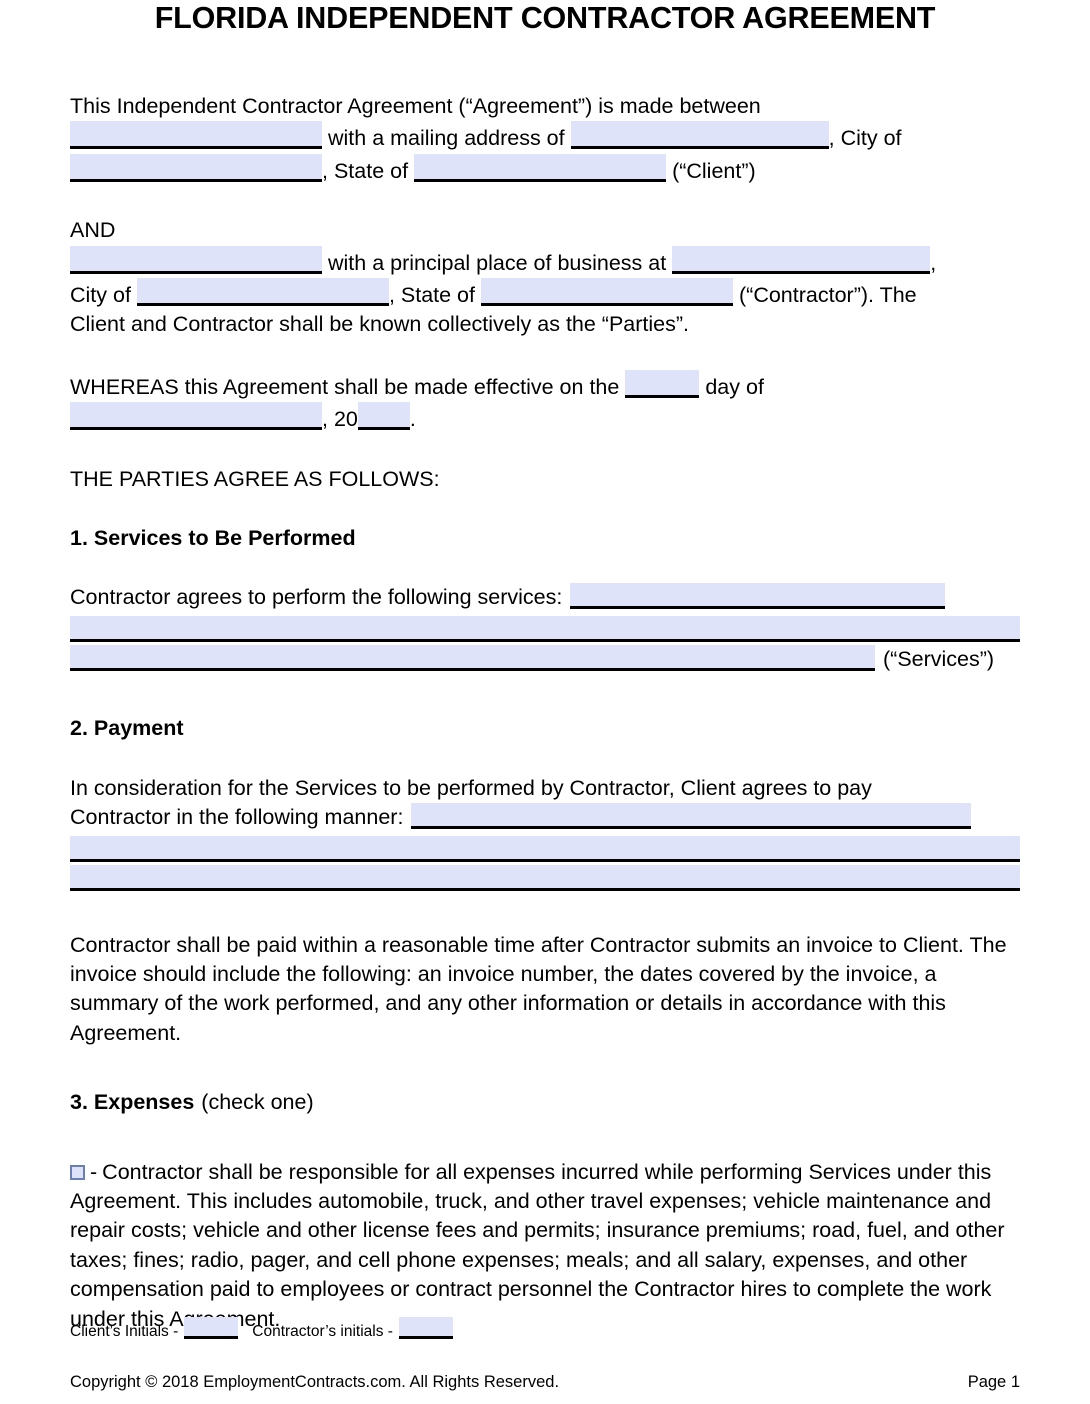 This screenshot has height=1404, width=1090. I want to click on services-lines, so click(545, 628).